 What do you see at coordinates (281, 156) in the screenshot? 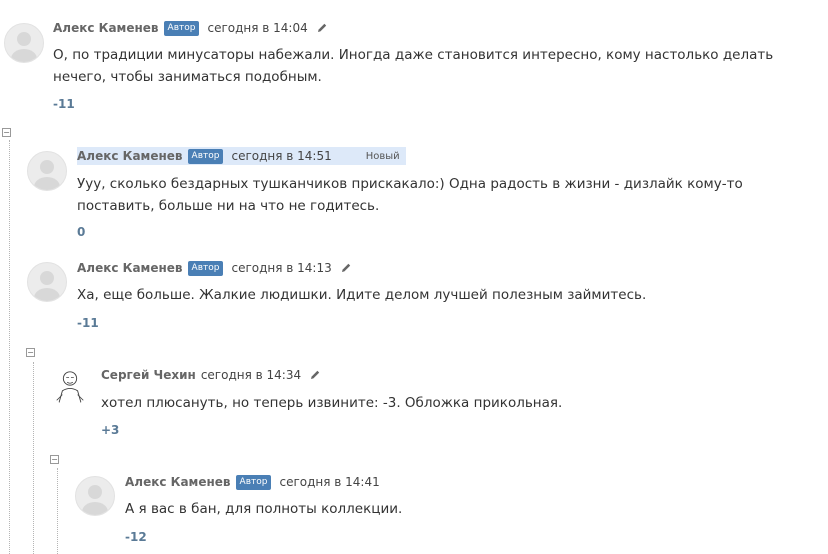
I see `comment-time: сегодня в 14:51` at bounding box center [281, 156].